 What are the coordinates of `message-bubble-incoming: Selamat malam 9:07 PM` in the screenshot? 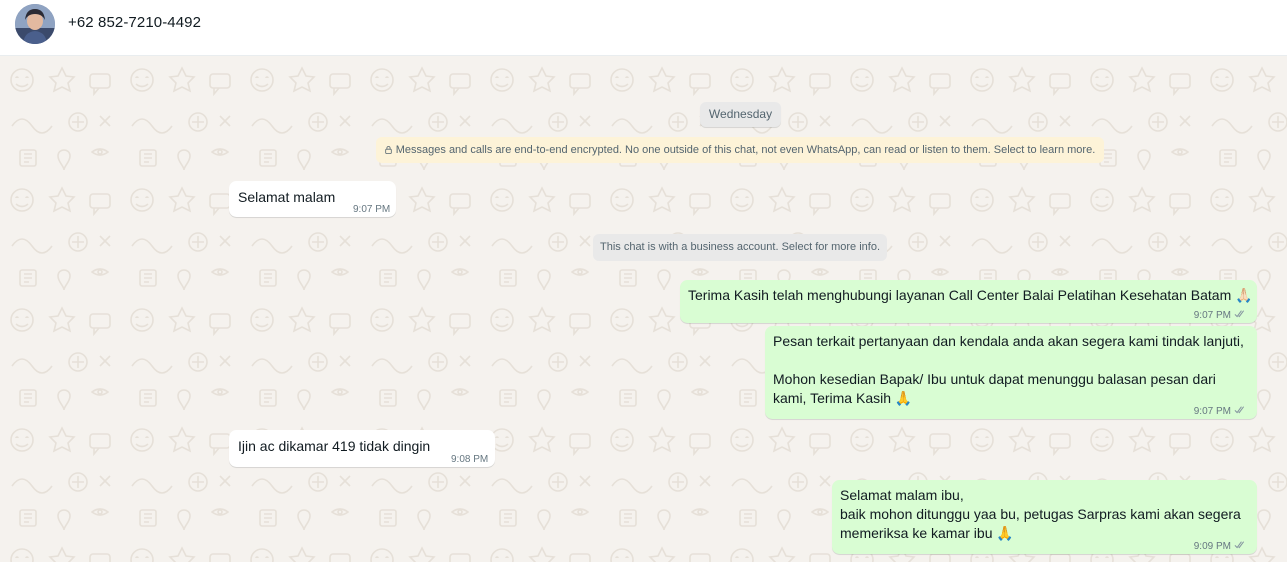 It's located at (312, 199).